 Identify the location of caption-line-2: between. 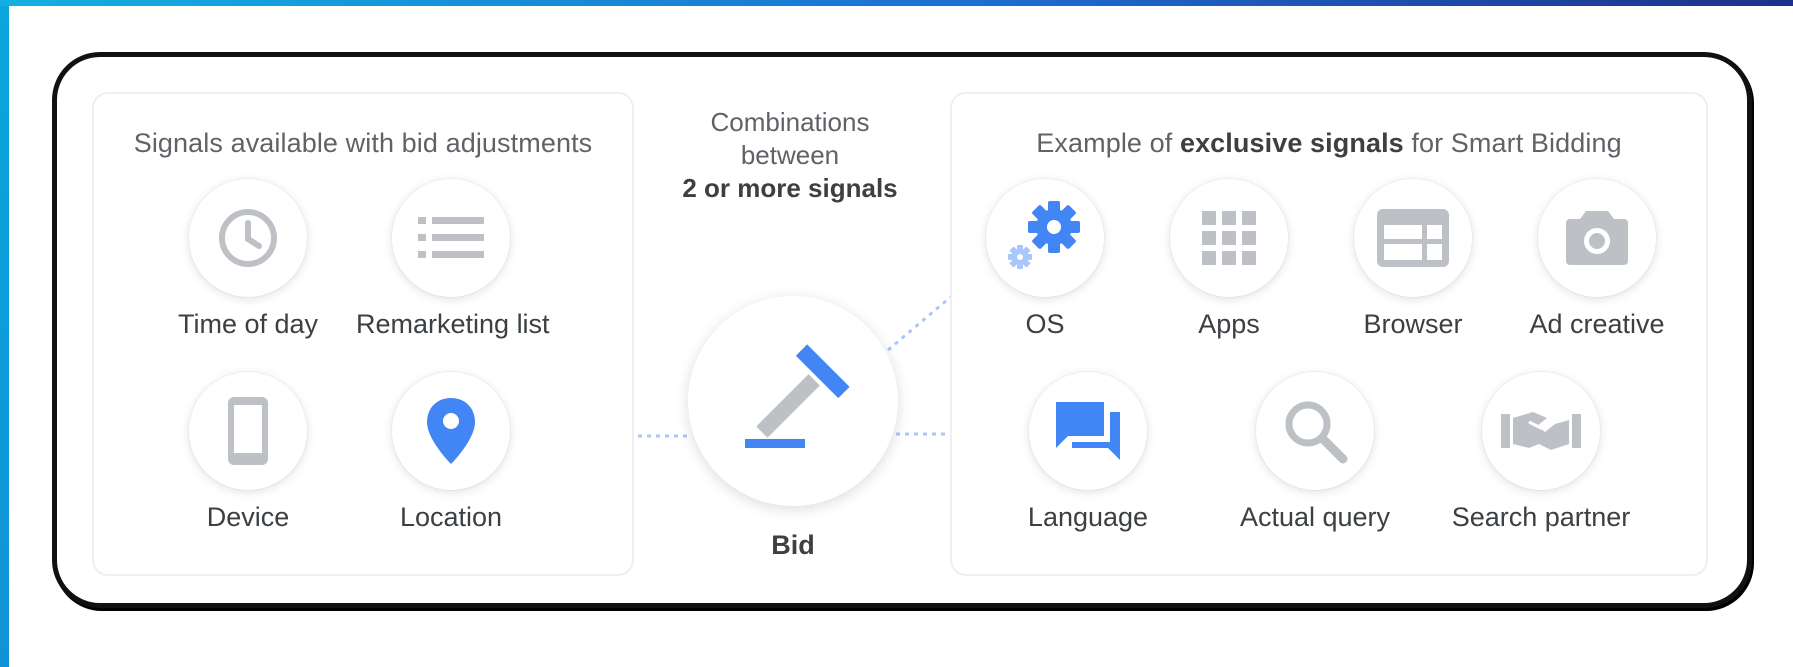
(790, 155).